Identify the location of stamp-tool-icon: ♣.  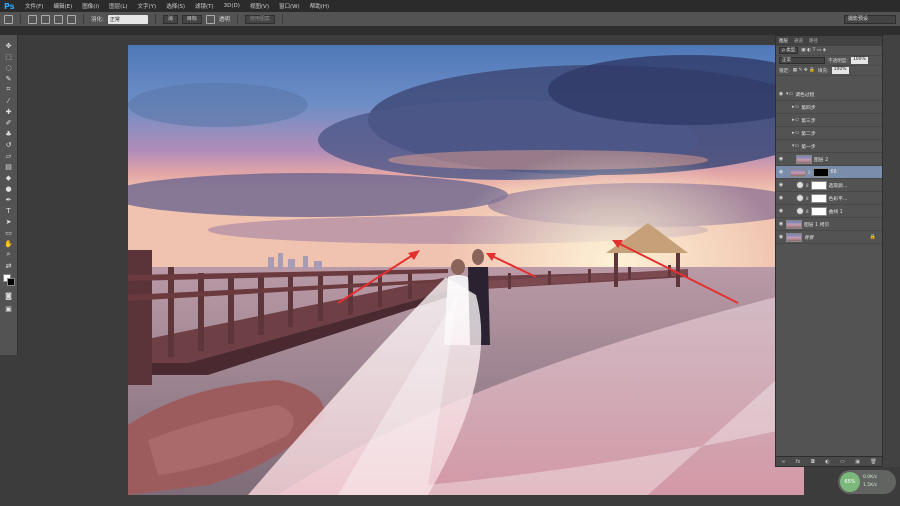
(8, 133).